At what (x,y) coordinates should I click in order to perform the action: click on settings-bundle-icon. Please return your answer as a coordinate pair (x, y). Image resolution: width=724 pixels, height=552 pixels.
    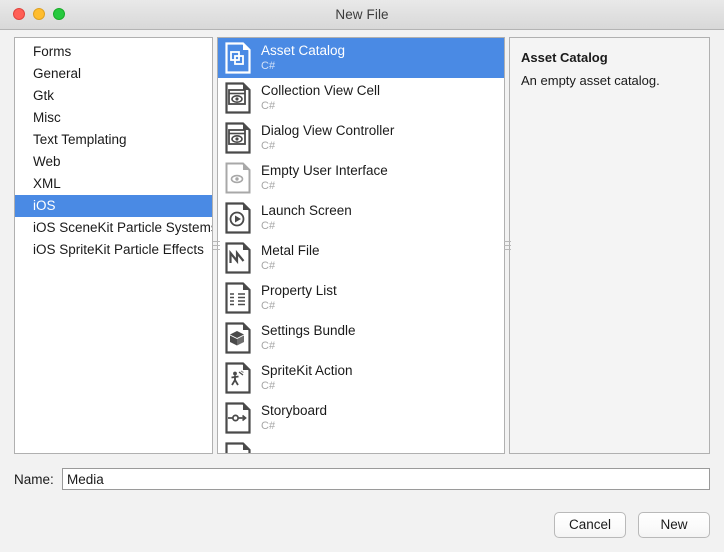
    Looking at the image, I should click on (238, 338).